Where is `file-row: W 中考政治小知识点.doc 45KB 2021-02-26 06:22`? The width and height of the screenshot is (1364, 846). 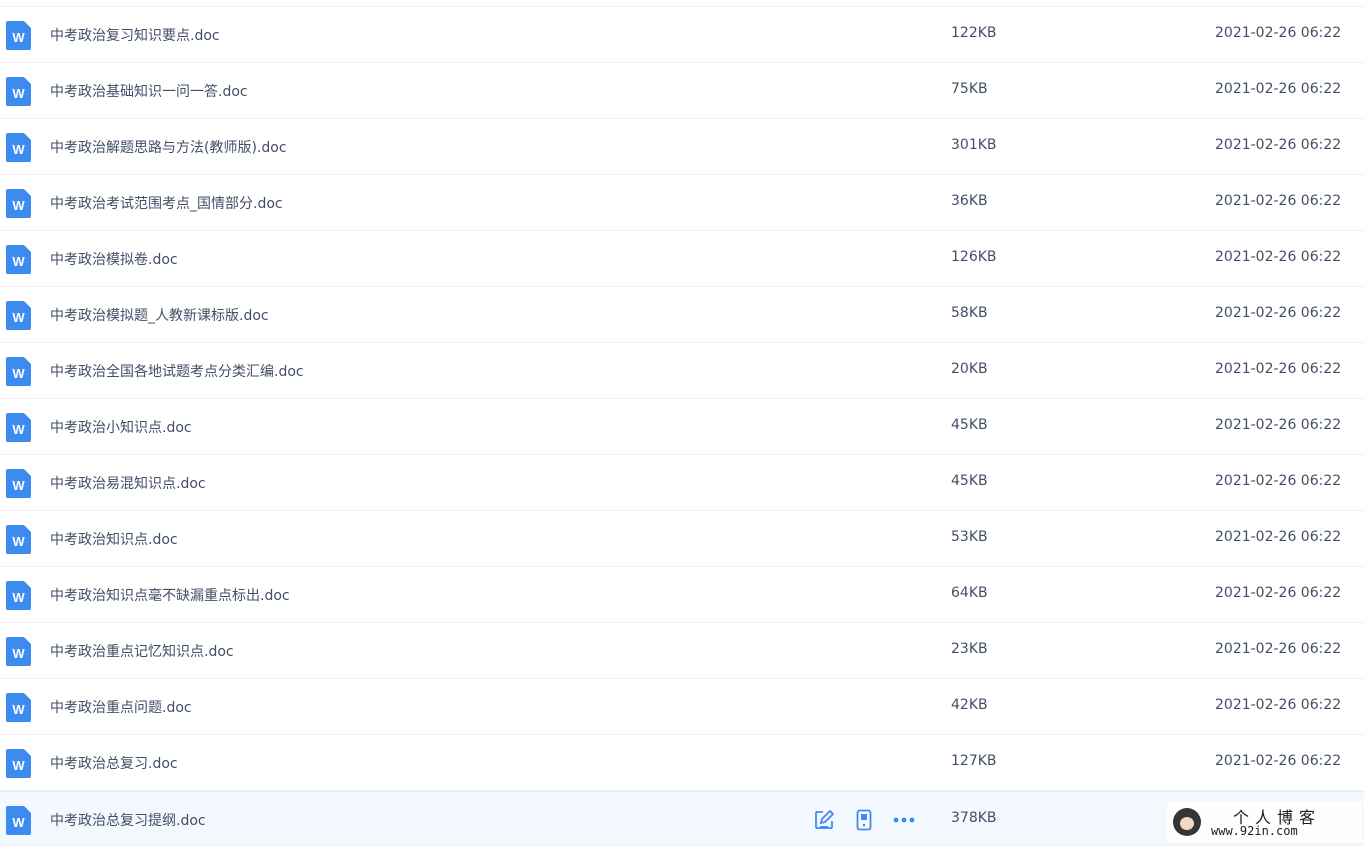
file-row: W 中考政治小知识点.doc 45KB 2021-02-26 06:22 is located at coordinates (682, 427).